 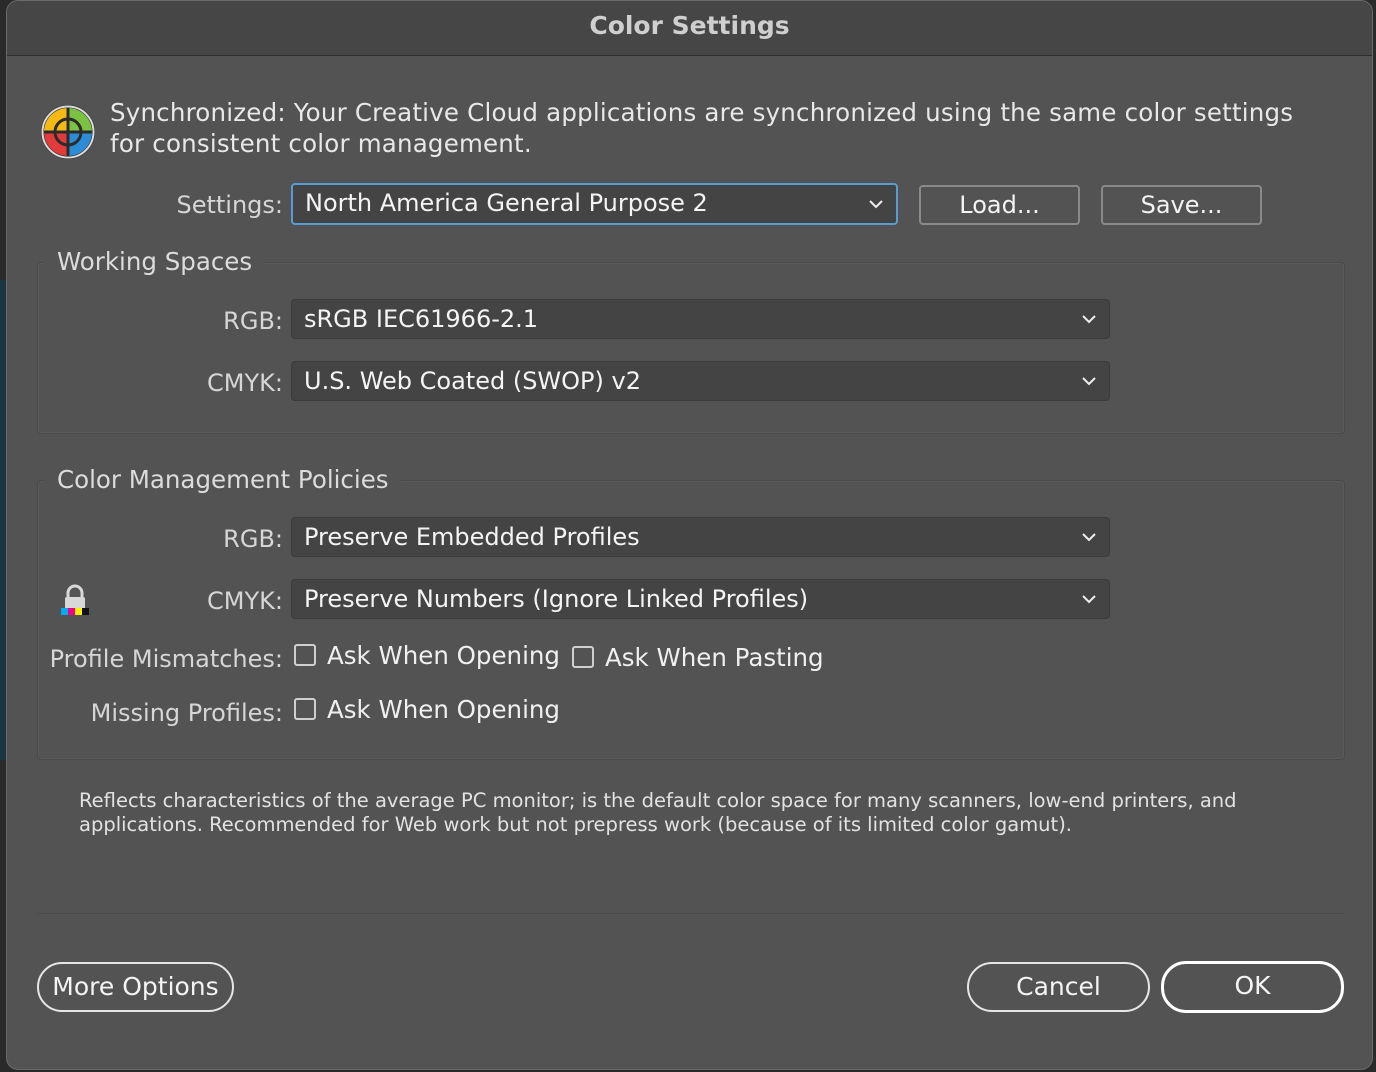 I want to click on cancel-button: Cancel, so click(x=1058, y=987).